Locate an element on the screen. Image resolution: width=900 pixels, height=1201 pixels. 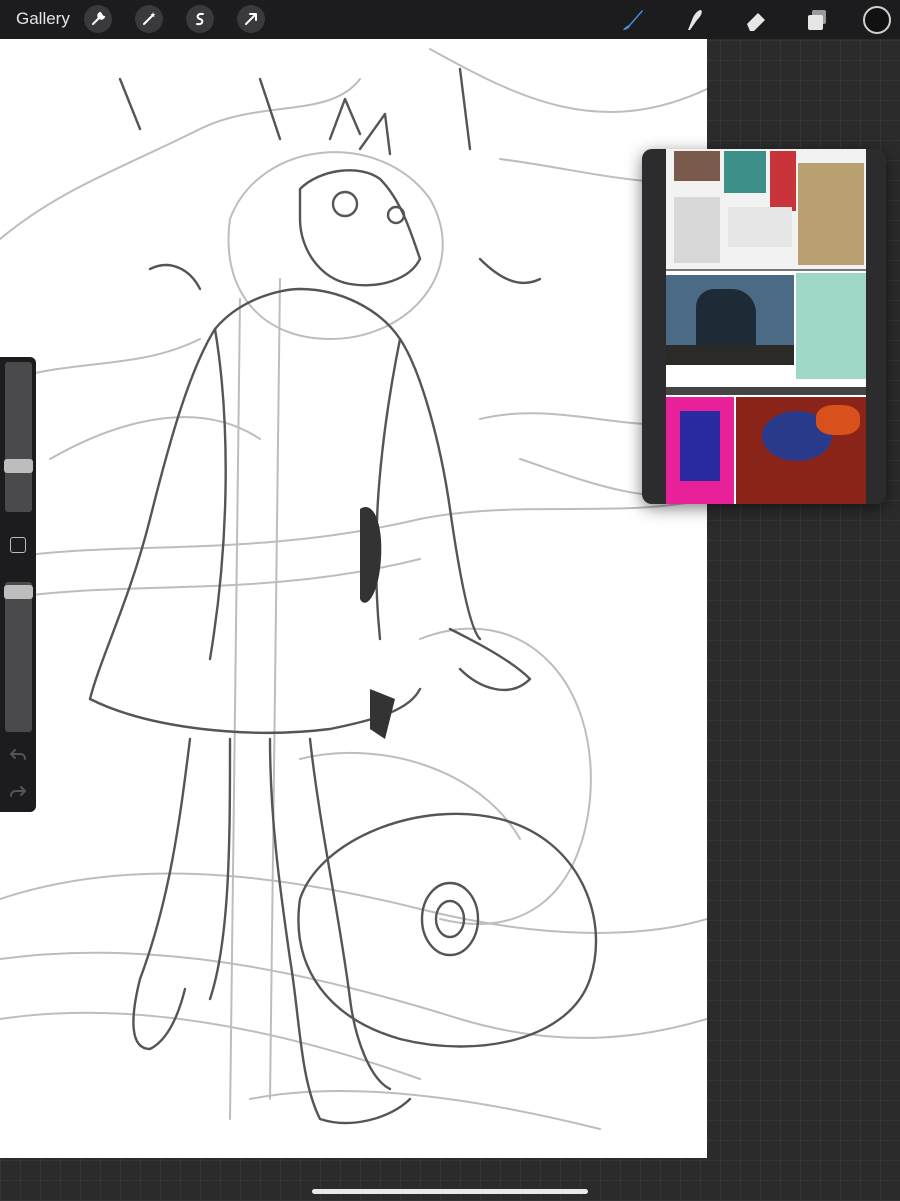
smudge-icon is located at coordinates (694, 20).